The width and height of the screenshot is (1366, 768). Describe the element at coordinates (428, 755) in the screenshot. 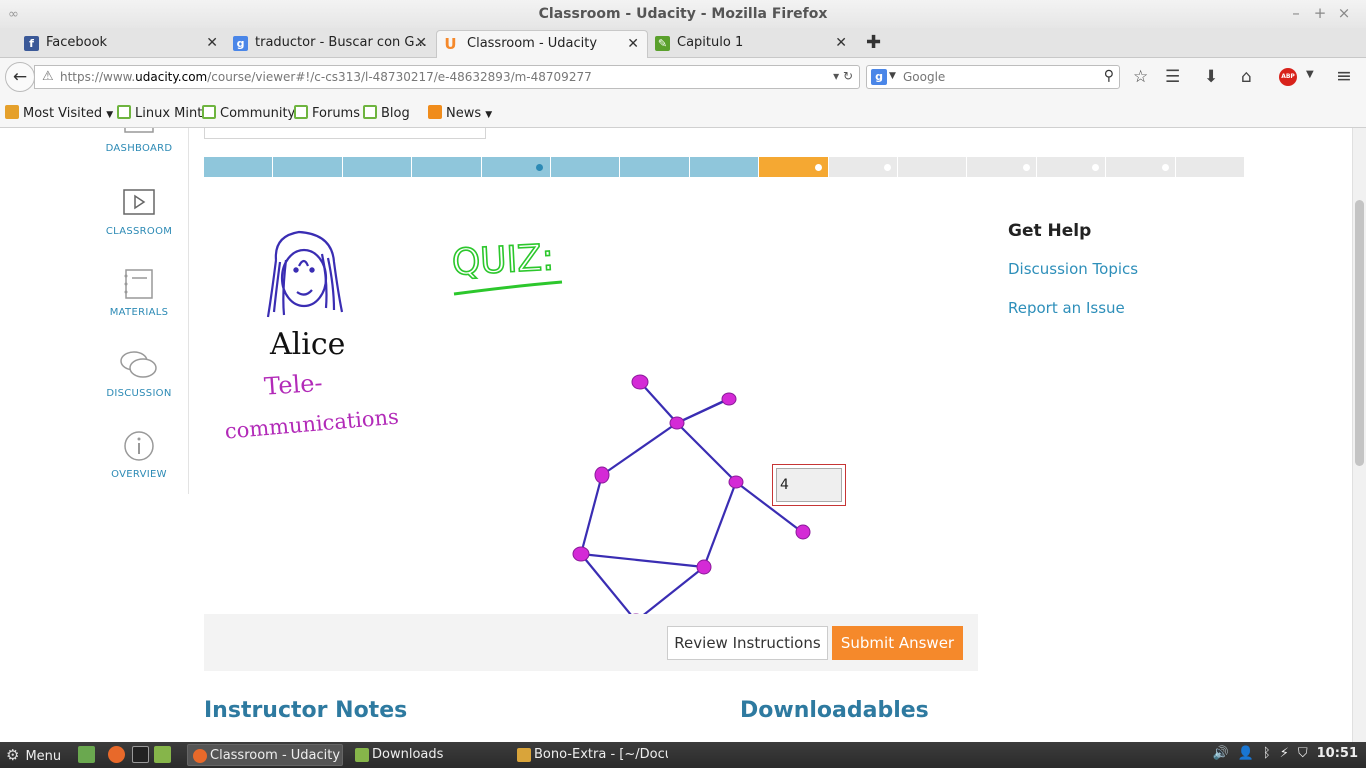

I see `task-downloads: Downloads` at that location.